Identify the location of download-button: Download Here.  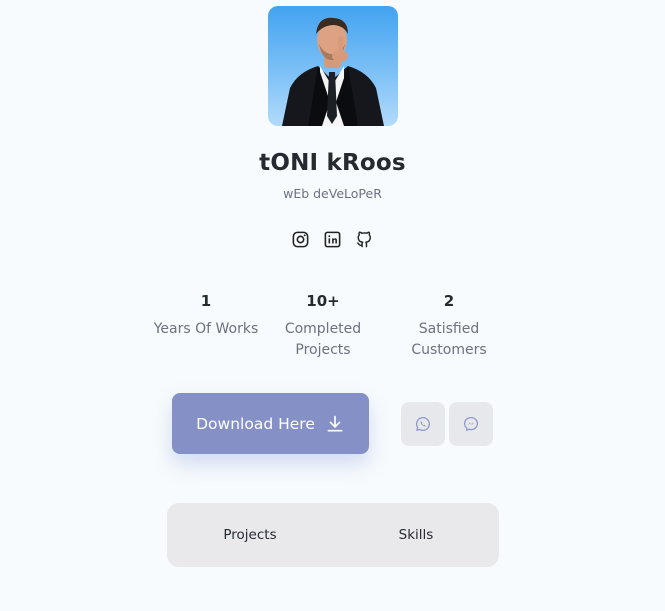
(270, 423).